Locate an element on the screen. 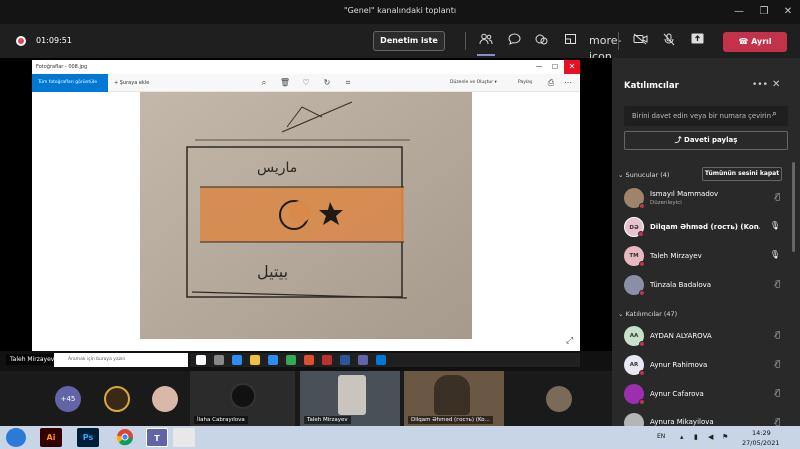 This screenshot has height=449, width=800. window-titlebar: "Genel" kanalındaki toplantı — ❐ ✕ is located at coordinates (400, 12).